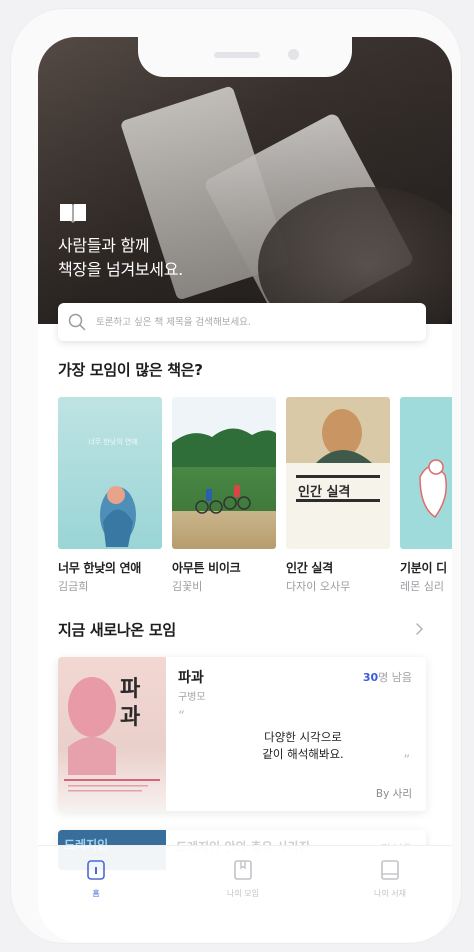 This screenshot has height=952, width=474. What do you see at coordinates (419, 629) in the screenshot?
I see `chevron-right-icon` at bounding box center [419, 629].